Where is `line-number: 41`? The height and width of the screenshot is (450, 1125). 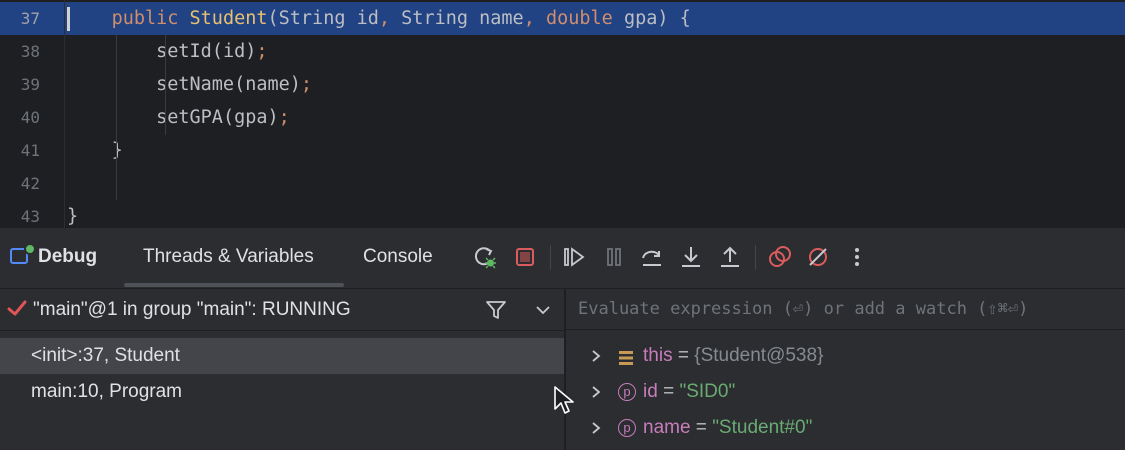
line-number: 41 is located at coordinates (20, 150).